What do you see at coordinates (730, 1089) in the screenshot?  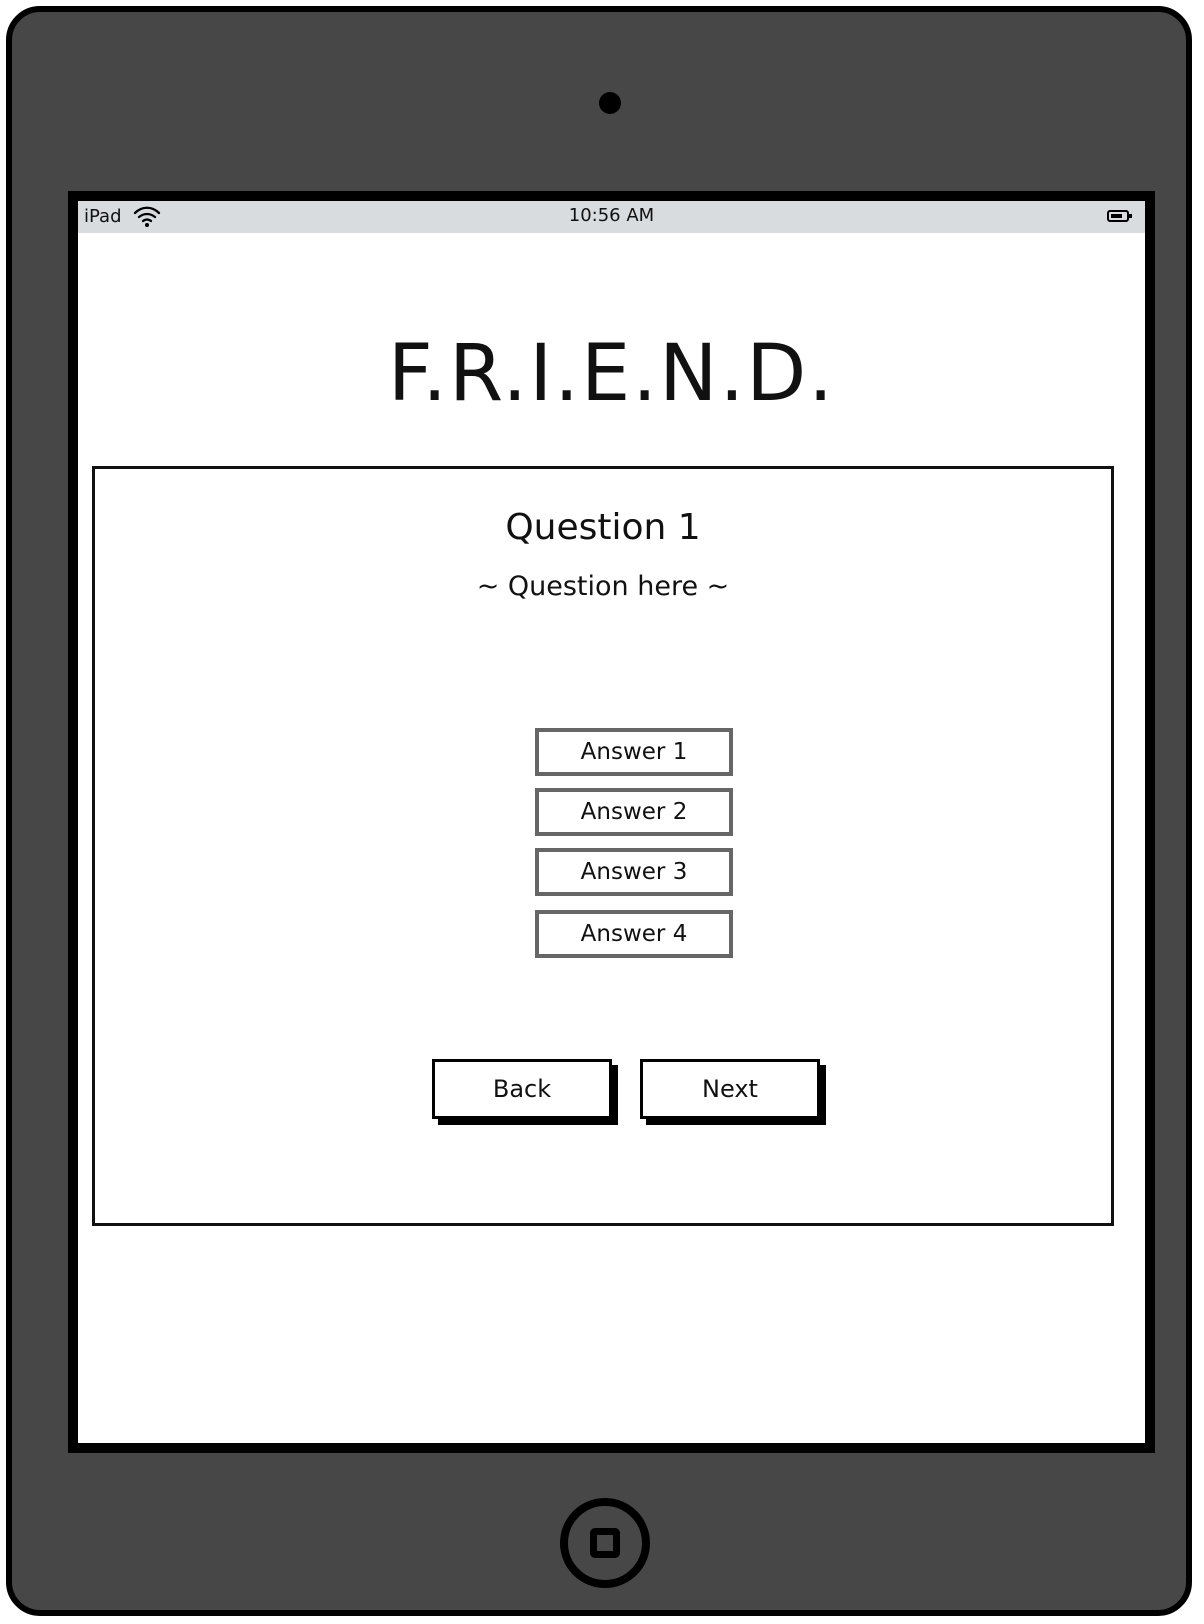 I see `next-button: Next` at bounding box center [730, 1089].